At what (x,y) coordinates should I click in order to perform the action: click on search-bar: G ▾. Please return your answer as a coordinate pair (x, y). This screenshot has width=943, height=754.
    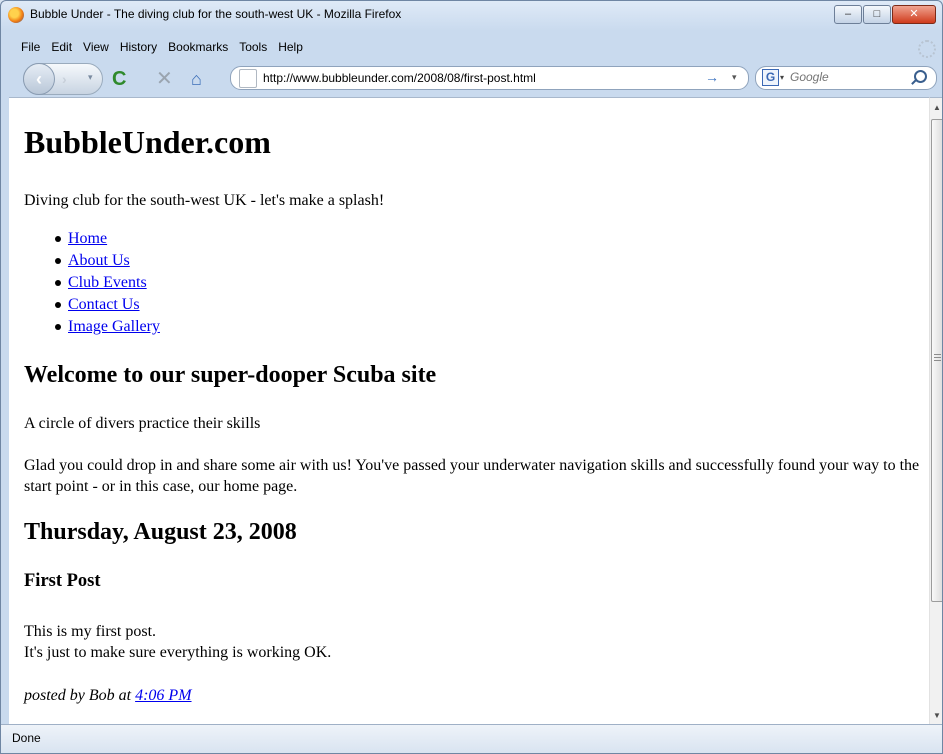
    Looking at the image, I should click on (846, 78).